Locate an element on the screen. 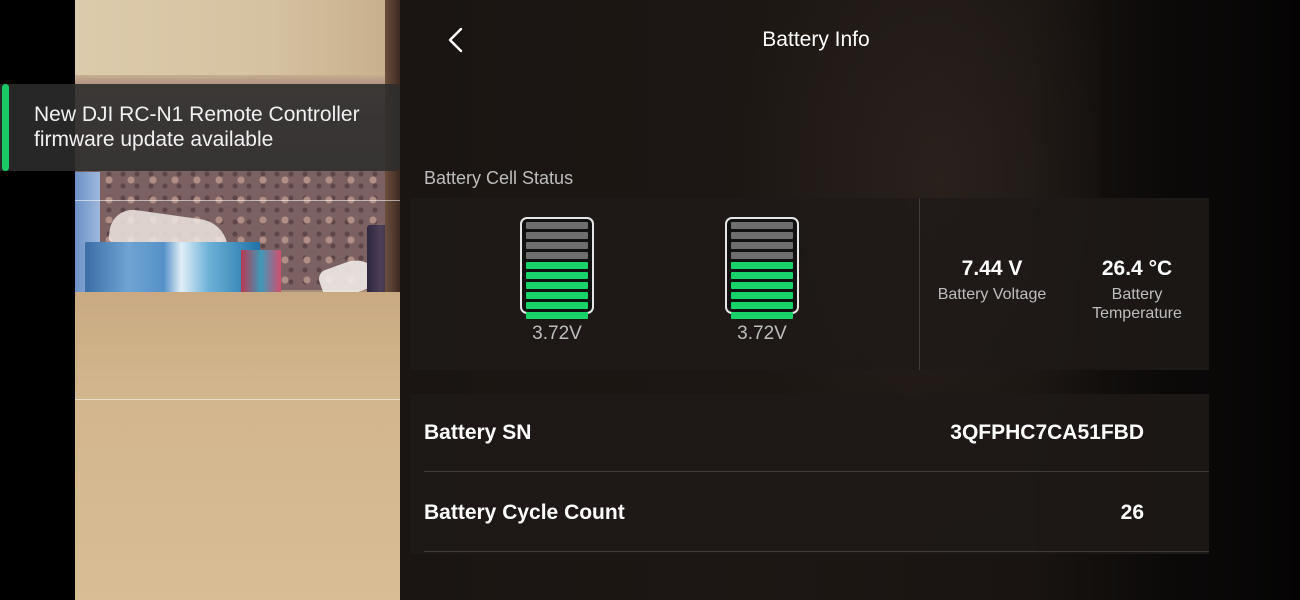 The image size is (1300, 600). battery-cycle-count-row: Battery Cycle Count 26 is located at coordinates (816, 513).